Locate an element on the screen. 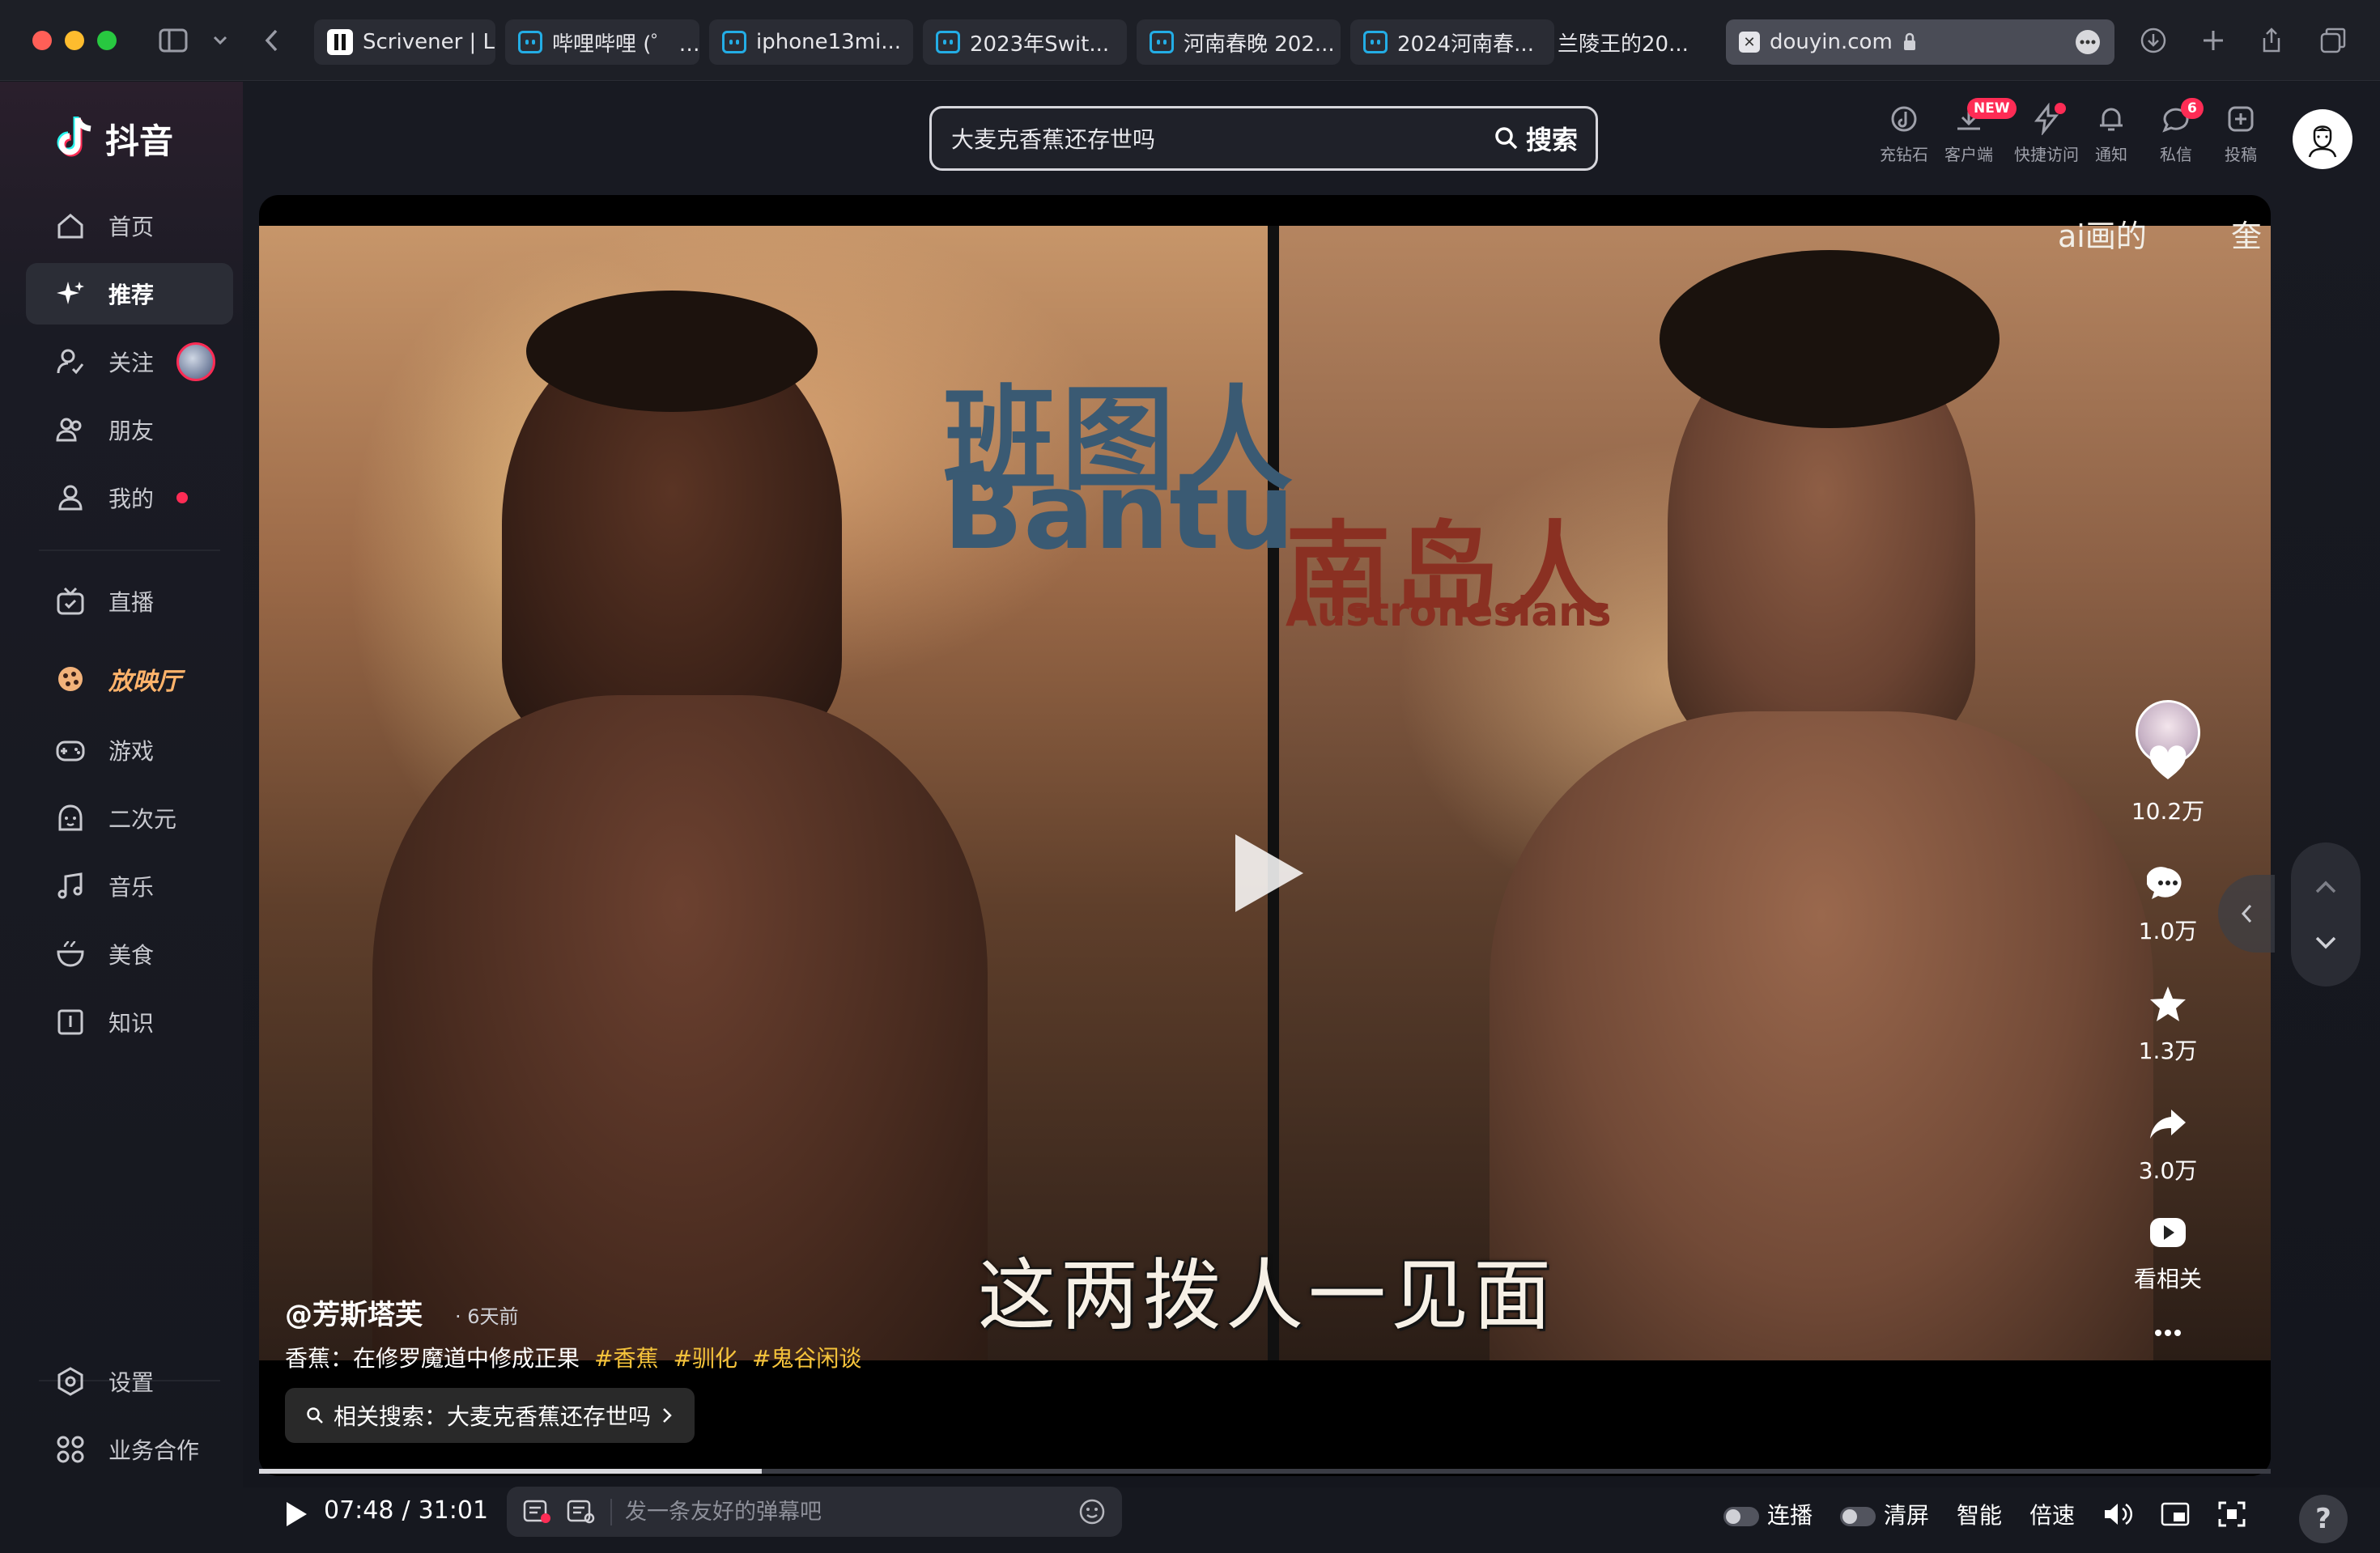 The width and height of the screenshot is (2380, 1553). picture-in-picture-icon is located at coordinates (2175, 1514).